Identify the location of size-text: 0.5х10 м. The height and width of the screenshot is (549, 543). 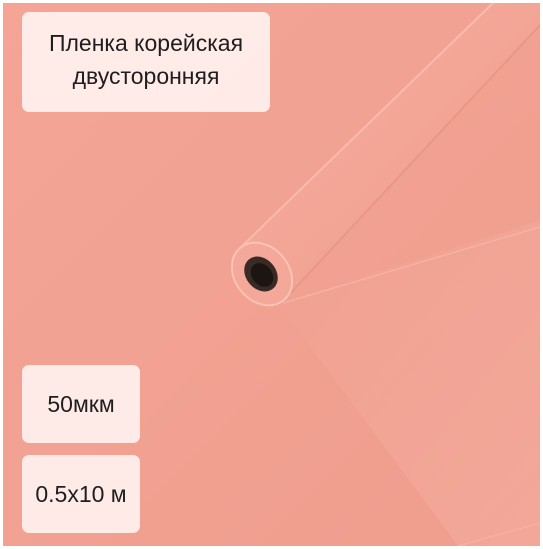
(81, 493).